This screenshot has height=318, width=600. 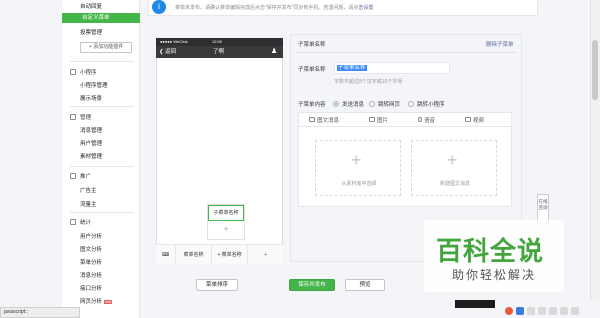 I want to click on menu-sort-button: 菜单排序, so click(x=217, y=285).